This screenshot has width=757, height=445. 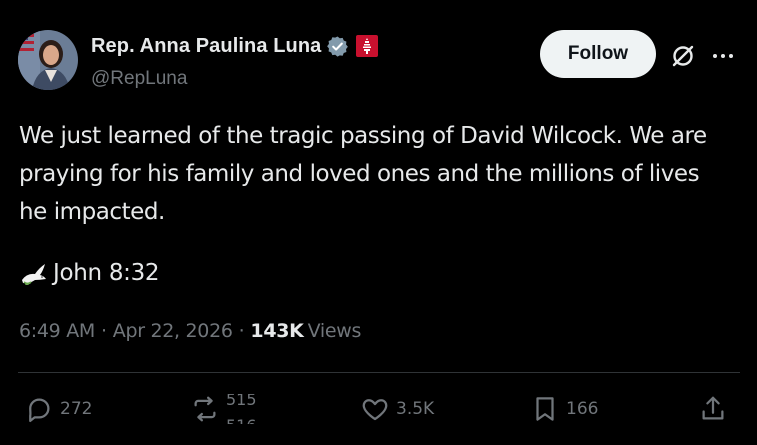 What do you see at coordinates (235, 79) in the screenshot?
I see `author-handle: @RepLuna` at bounding box center [235, 79].